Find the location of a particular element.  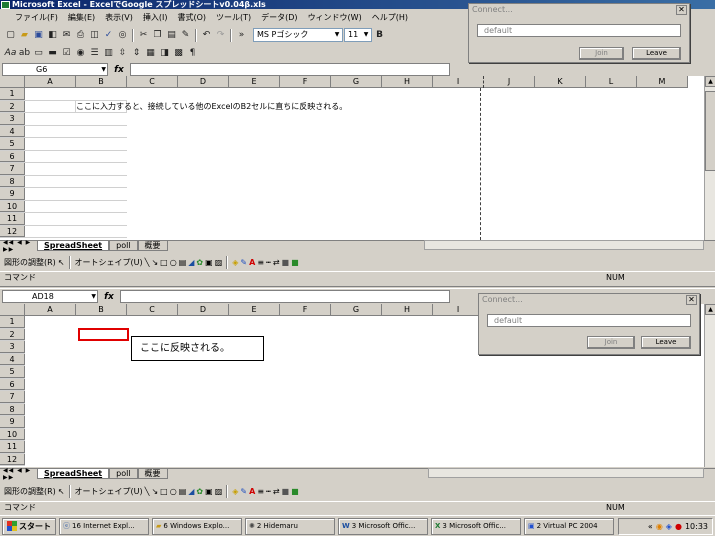

row-header: 3 is located at coordinates (12, 119).